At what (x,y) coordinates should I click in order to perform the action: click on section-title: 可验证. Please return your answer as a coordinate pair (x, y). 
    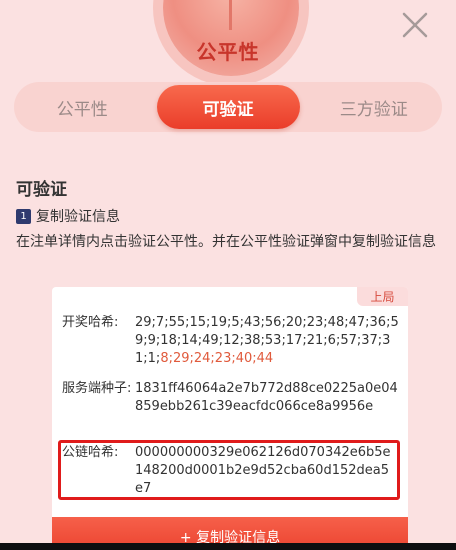
    Looking at the image, I should click on (41, 190).